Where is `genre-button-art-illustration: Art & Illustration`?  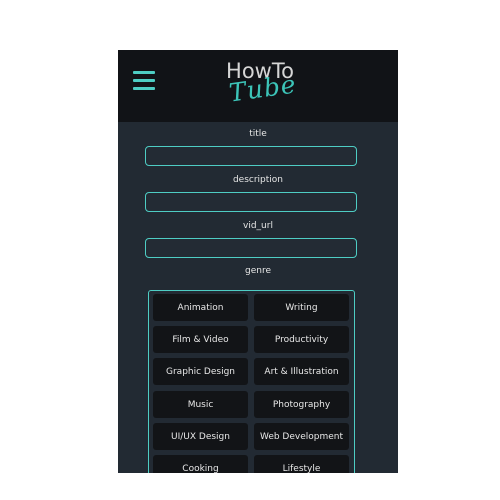 genre-button-art-illustration: Art & Illustration is located at coordinates (301, 371).